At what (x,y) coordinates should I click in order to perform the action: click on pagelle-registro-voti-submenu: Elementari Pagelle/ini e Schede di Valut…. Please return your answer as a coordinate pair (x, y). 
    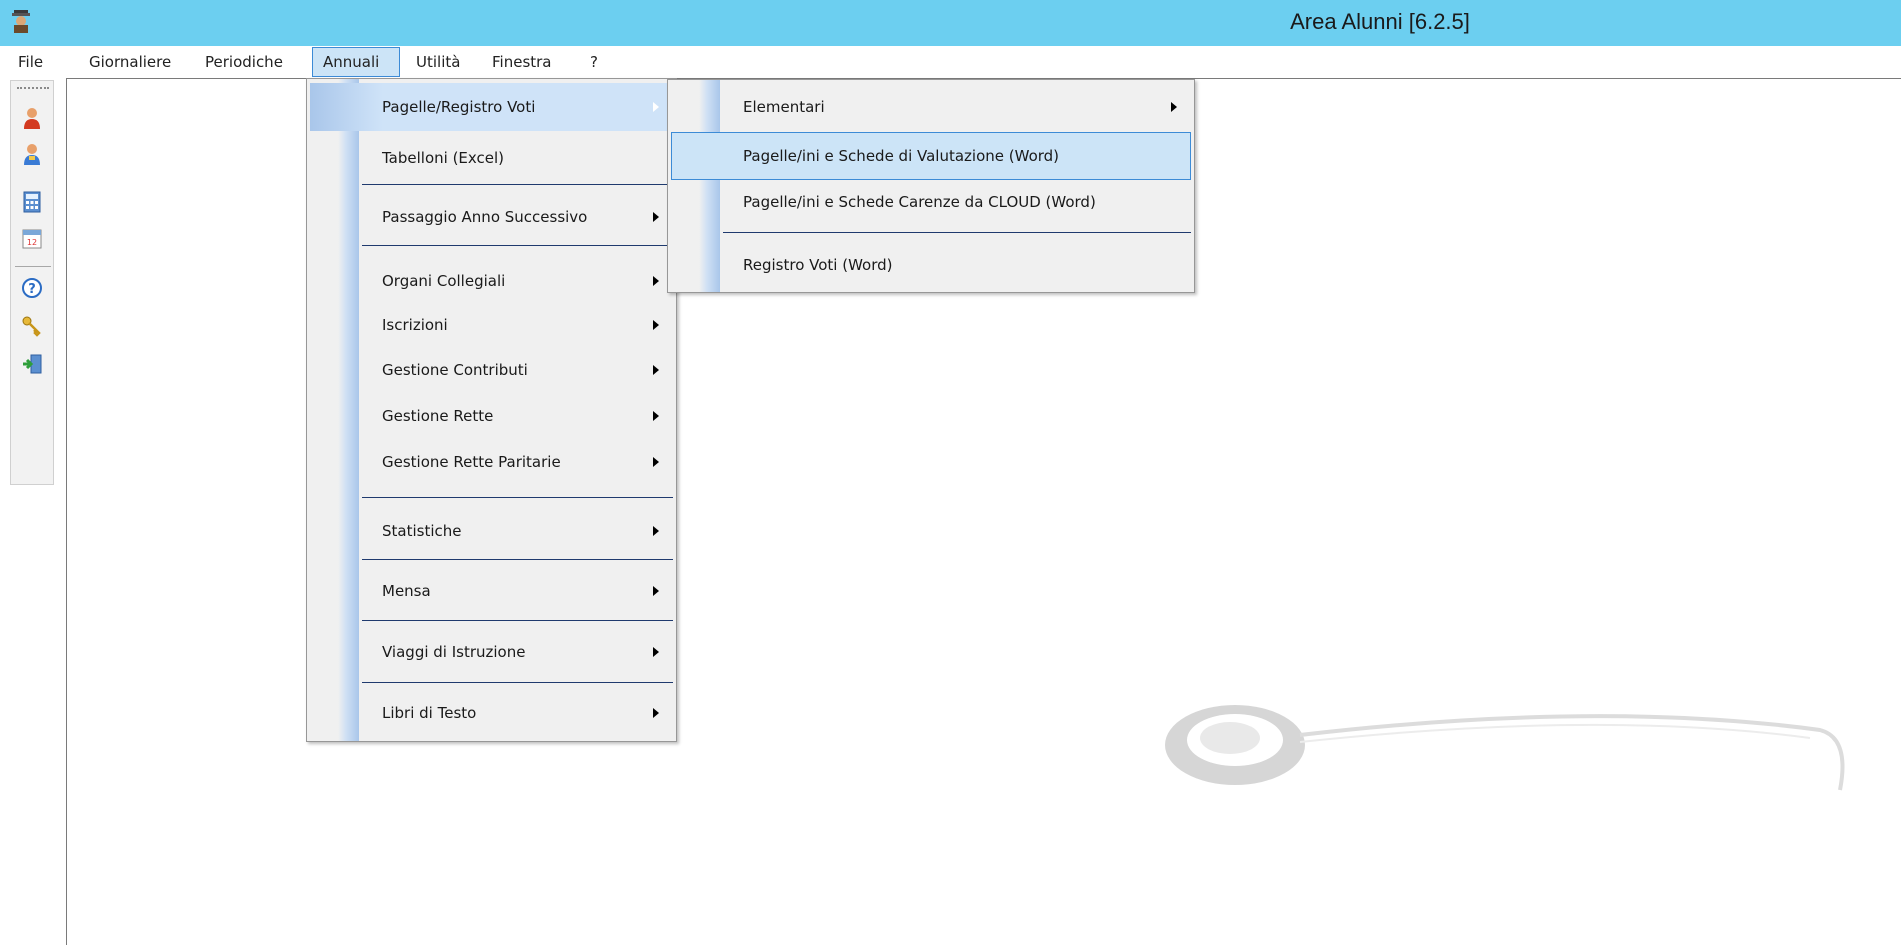
    Looking at the image, I should click on (931, 186).